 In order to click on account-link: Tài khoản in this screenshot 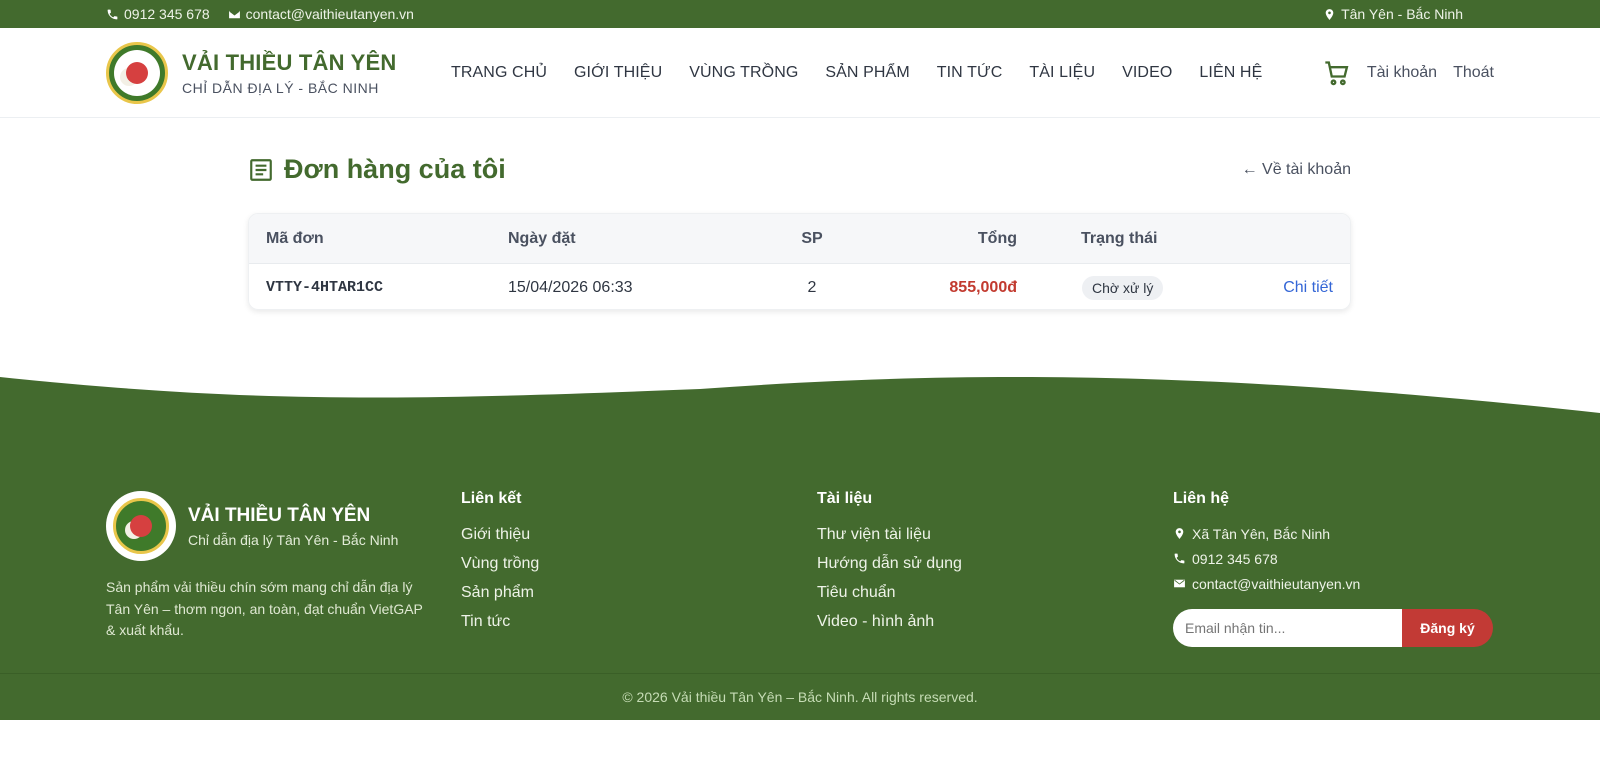, I will do `click(1402, 73)`.